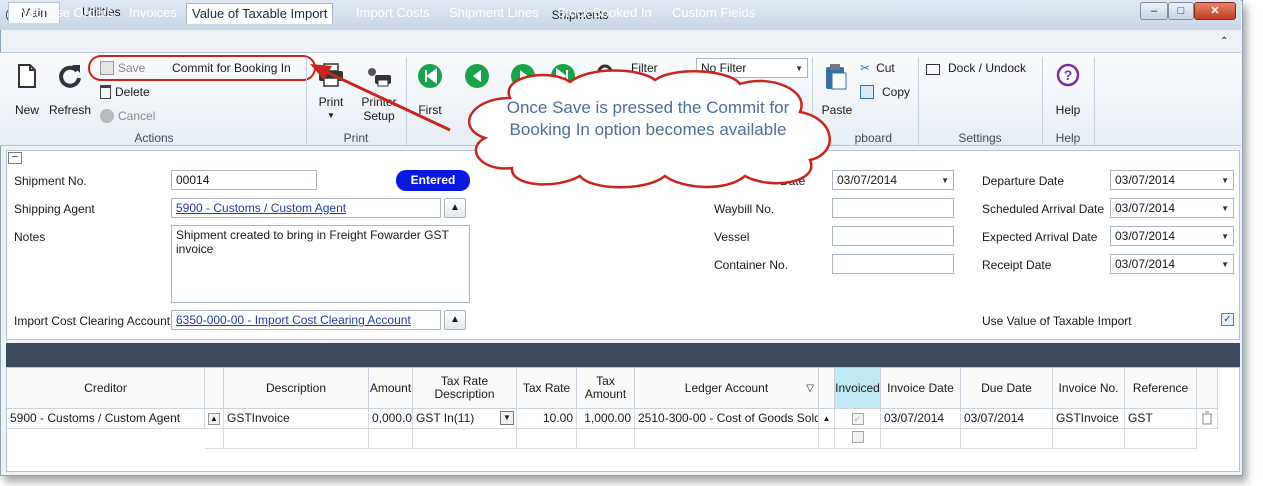 This screenshot has height=486, width=1263. I want to click on delete-button: Delete, so click(125, 92).